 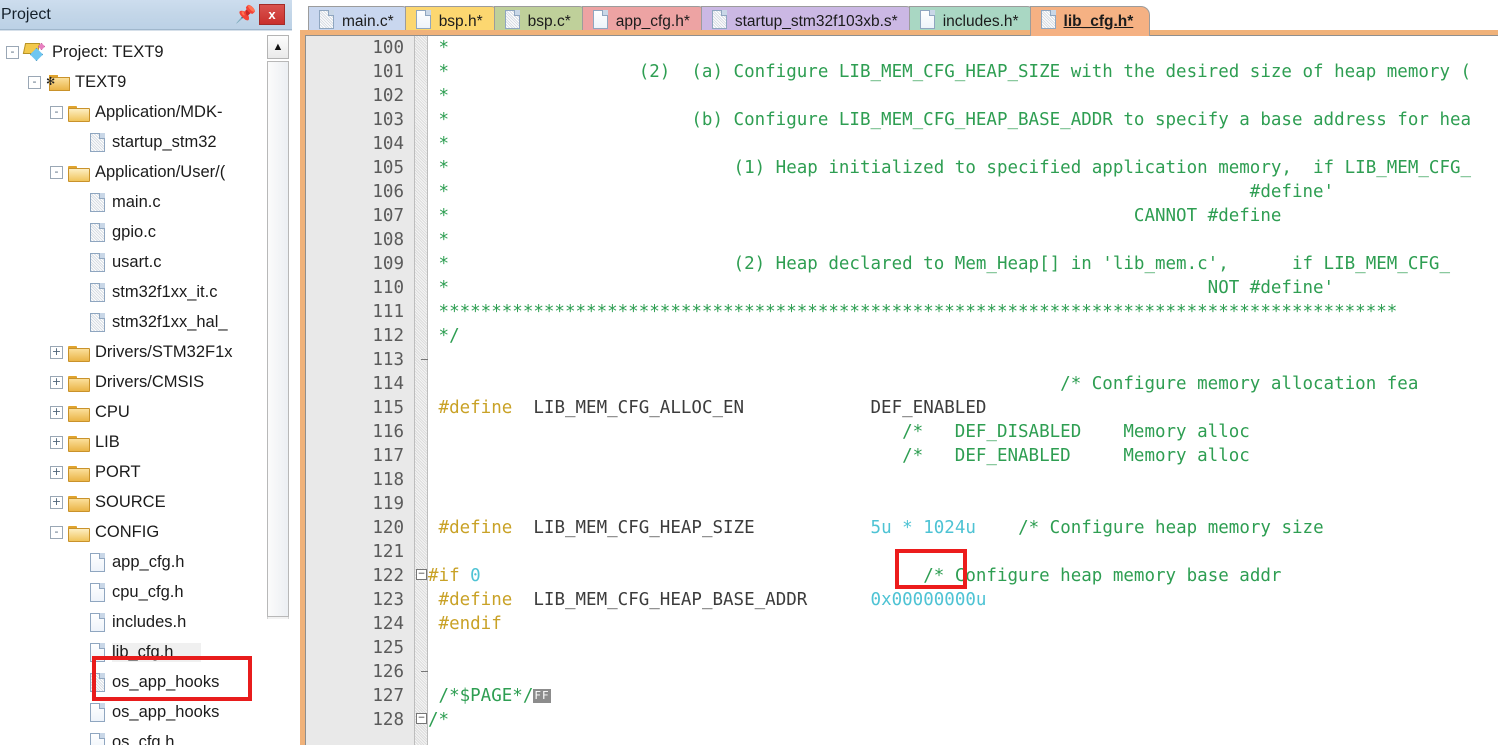 I want to click on tree-item-application-user-: - Application/User/(, so click(x=131, y=172).